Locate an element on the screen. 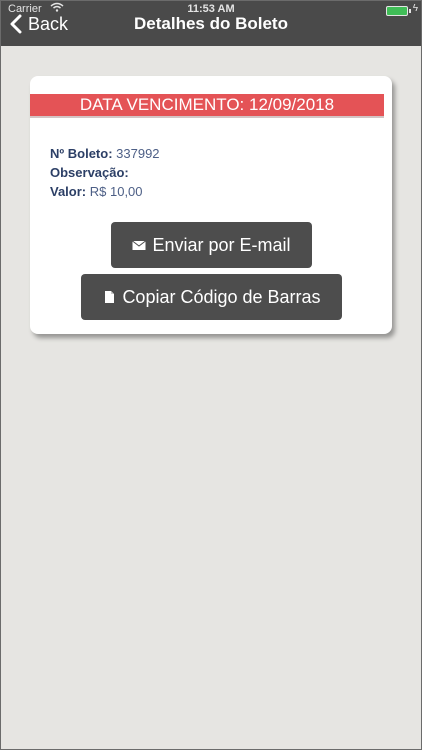 The width and height of the screenshot is (422, 750). amount-value: R$ 10,00 is located at coordinates (116, 191).